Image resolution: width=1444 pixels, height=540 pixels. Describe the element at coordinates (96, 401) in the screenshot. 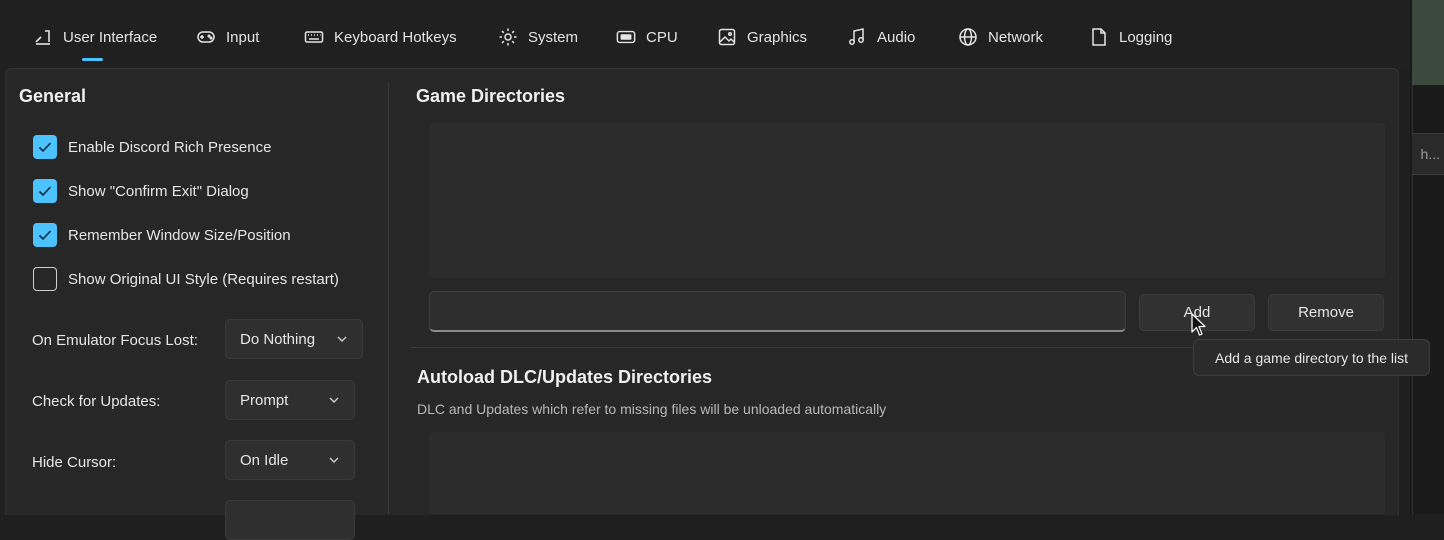

I see `check-updates-label: Check for Updates:` at that location.